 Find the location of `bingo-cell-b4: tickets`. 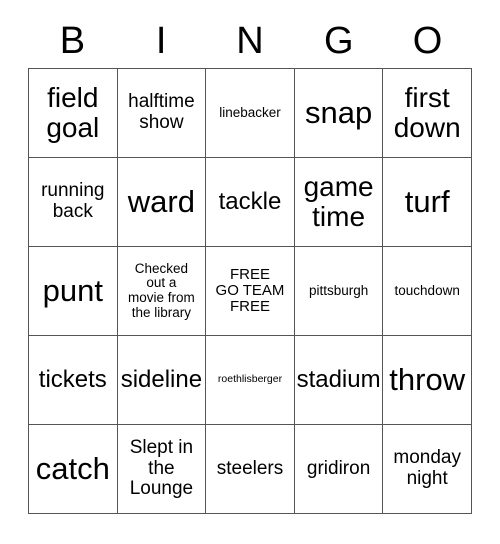

bingo-cell-b4: tickets is located at coordinates (73, 380).